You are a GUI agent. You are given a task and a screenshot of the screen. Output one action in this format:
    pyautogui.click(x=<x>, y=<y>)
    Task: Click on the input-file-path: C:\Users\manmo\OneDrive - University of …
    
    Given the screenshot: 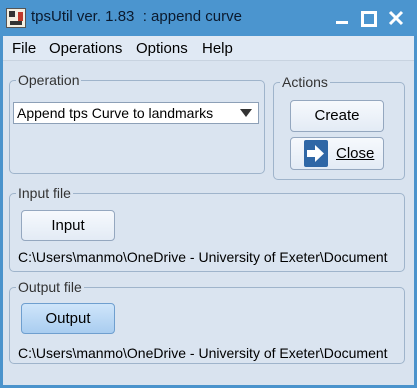 What is the action you would take?
    pyautogui.click(x=203, y=257)
    